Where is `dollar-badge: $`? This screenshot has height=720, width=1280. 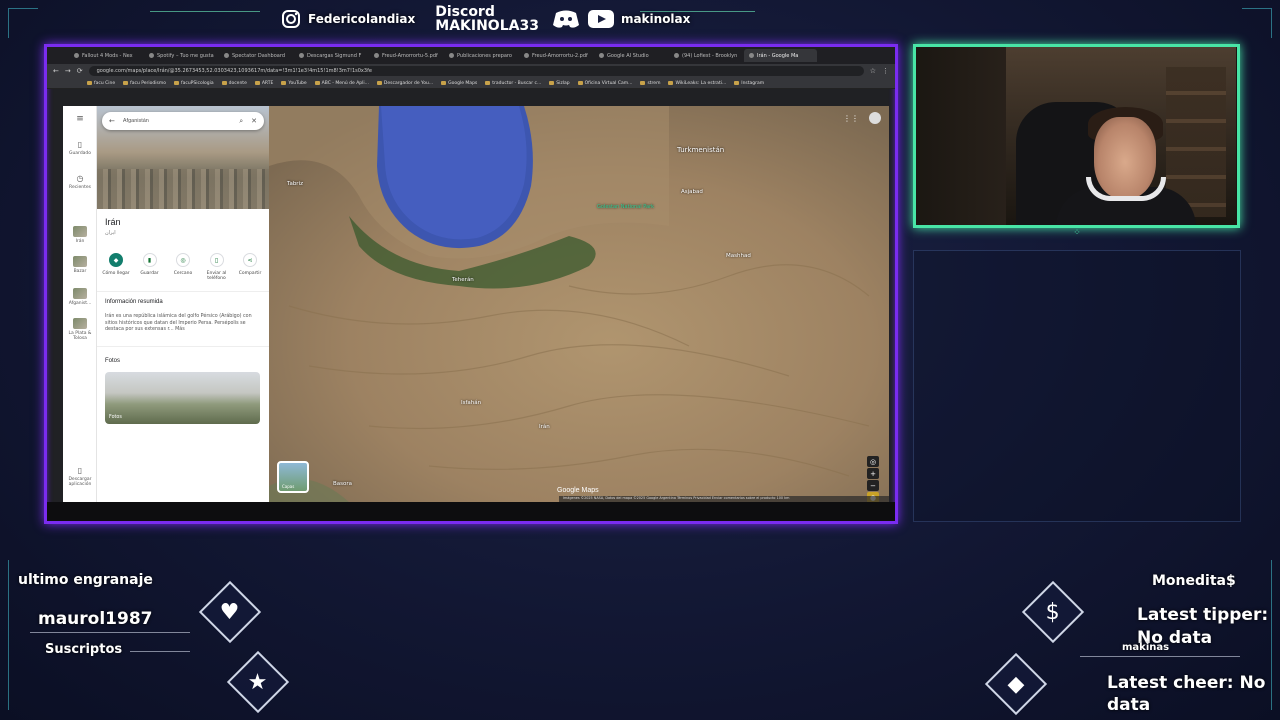
dollar-badge: $ is located at coordinates (1053, 612).